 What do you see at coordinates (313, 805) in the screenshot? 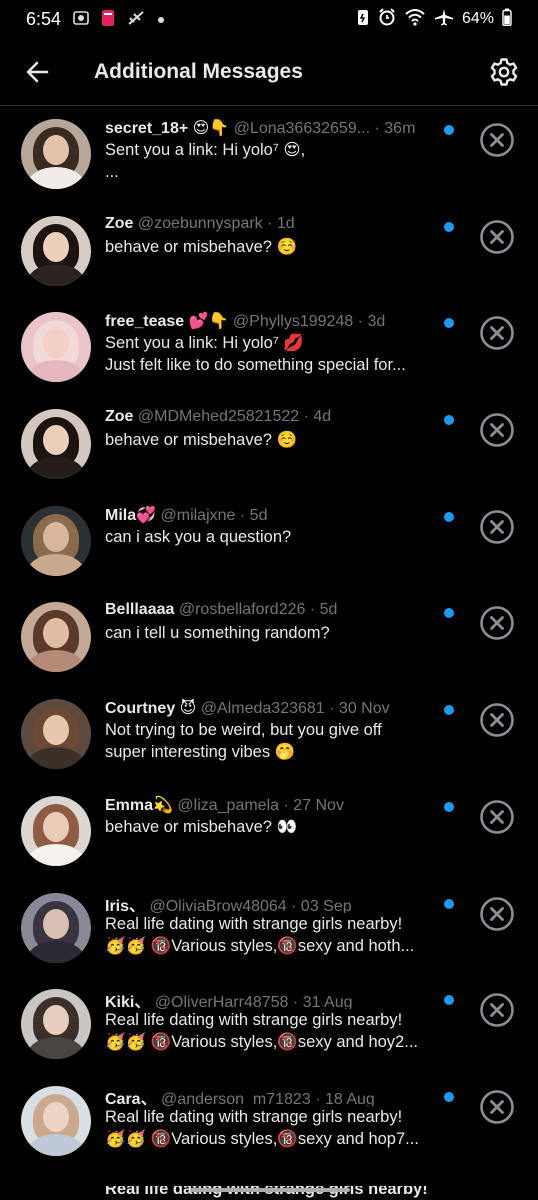
I see `message-time: · 27 Nov` at bounding box center [313, 805].